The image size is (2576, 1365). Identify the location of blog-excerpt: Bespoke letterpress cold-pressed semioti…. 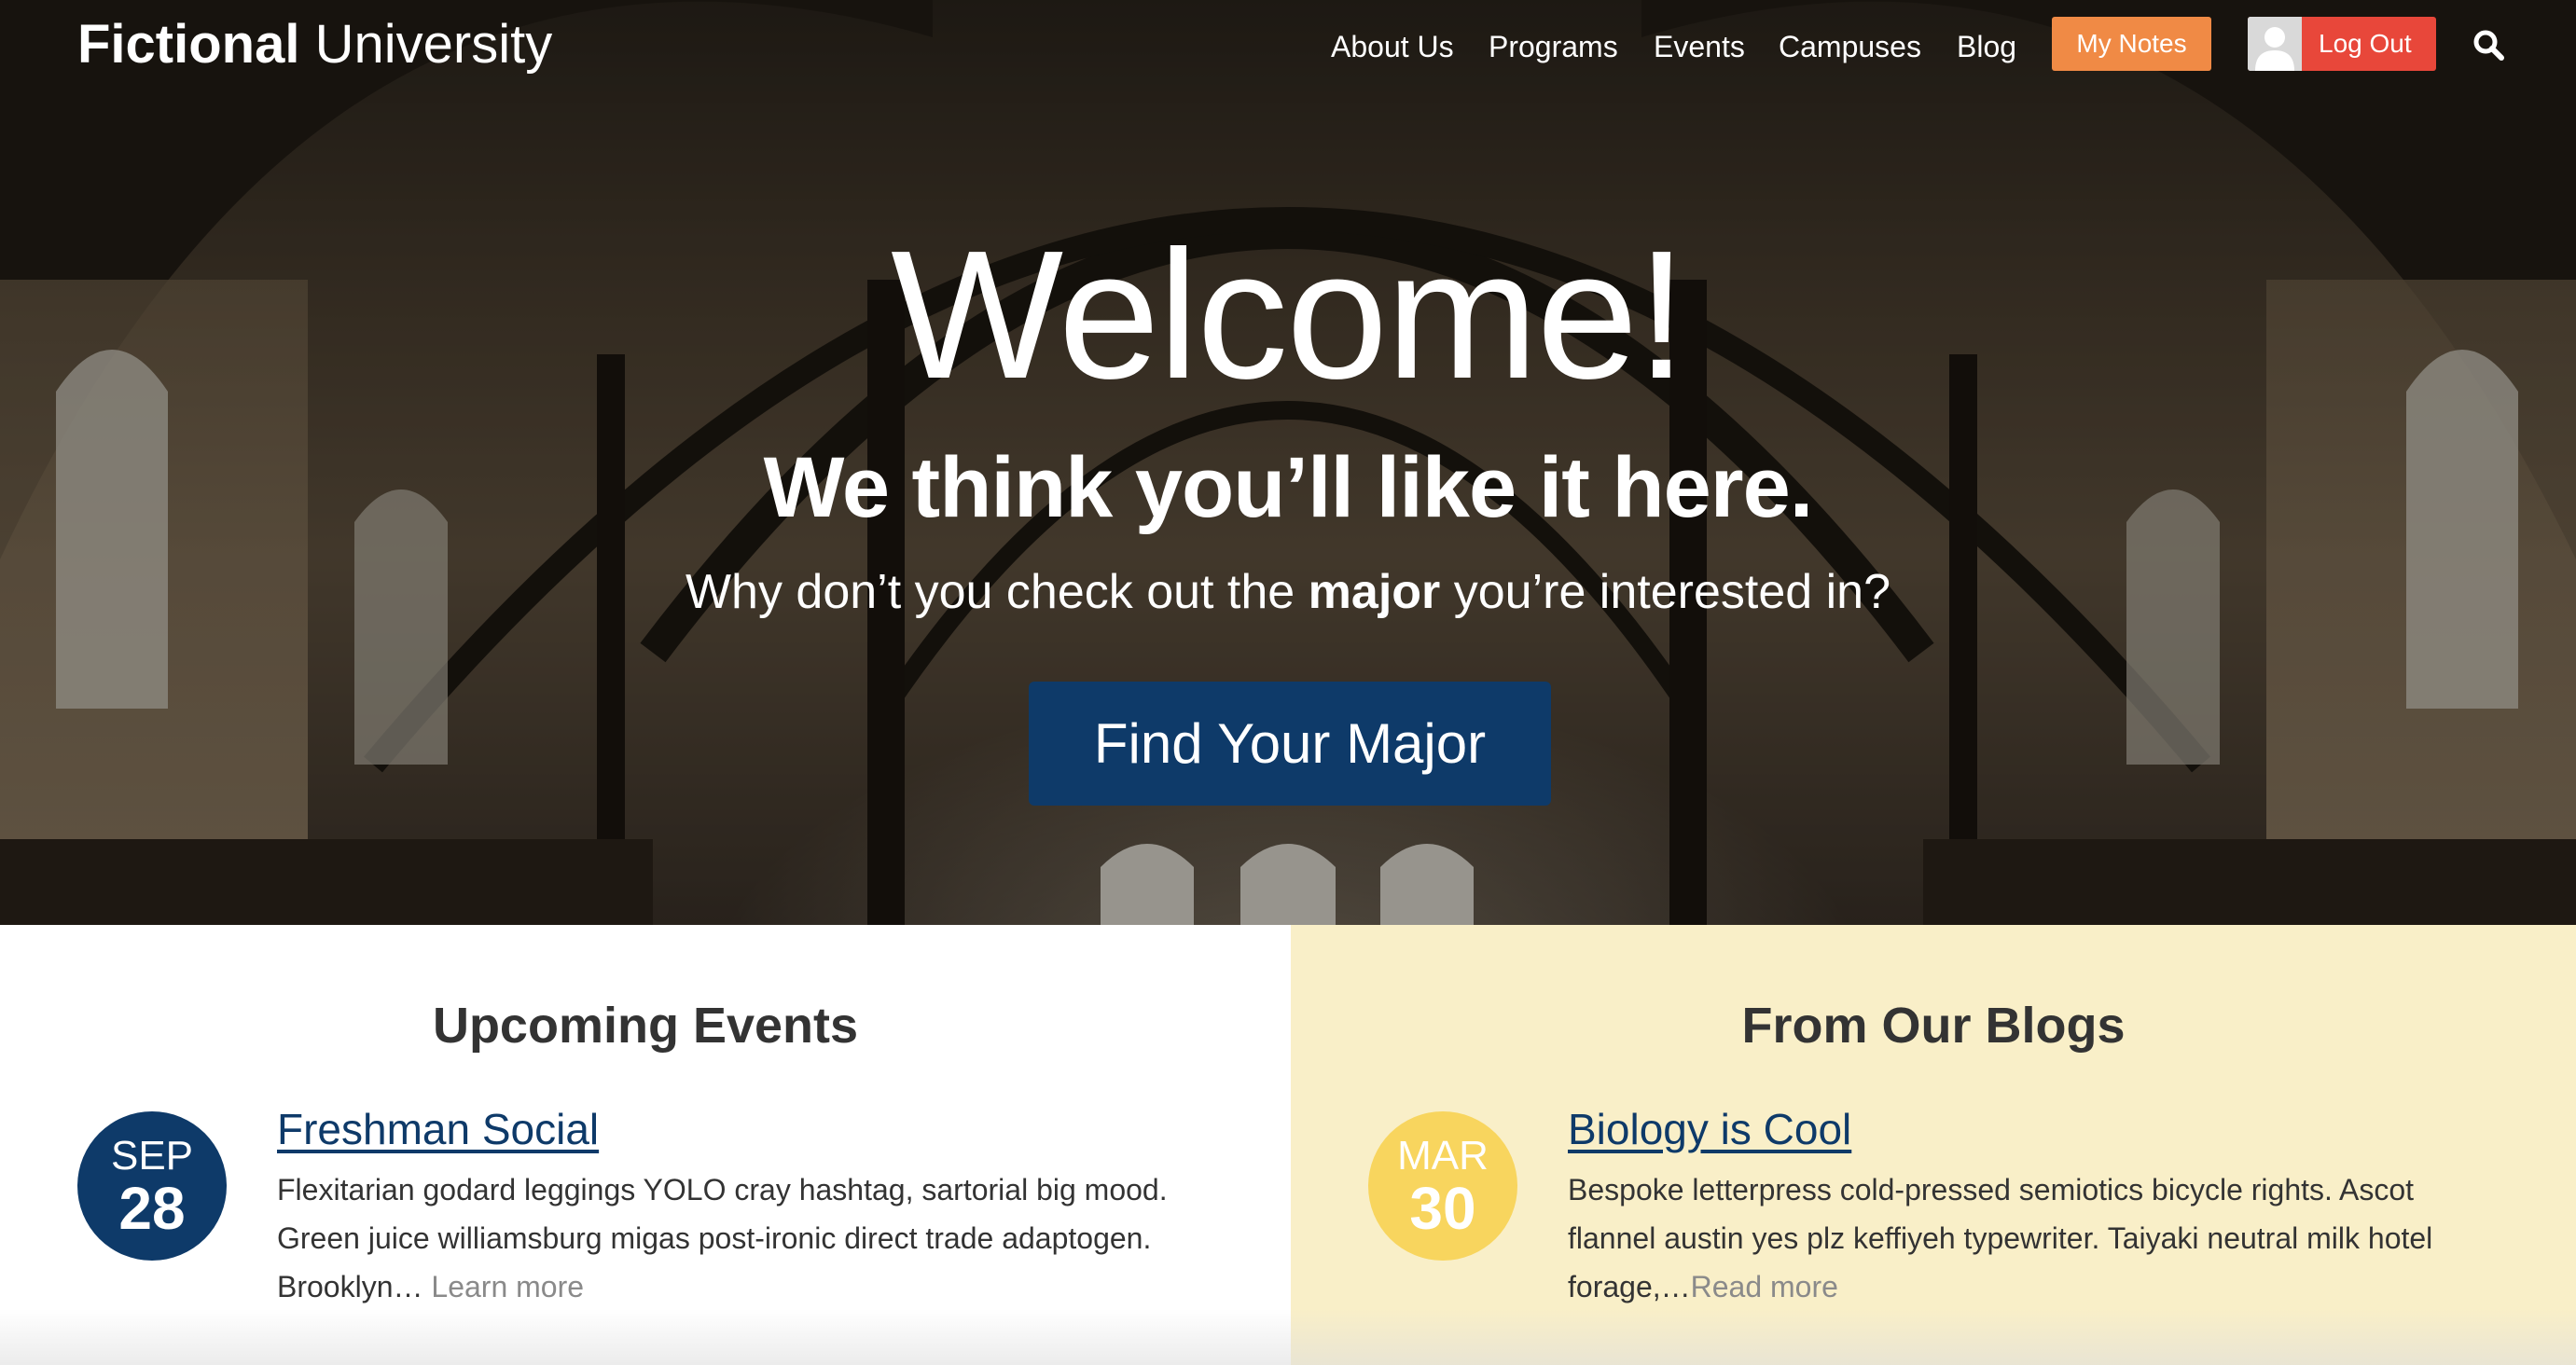
(2034, 1238).